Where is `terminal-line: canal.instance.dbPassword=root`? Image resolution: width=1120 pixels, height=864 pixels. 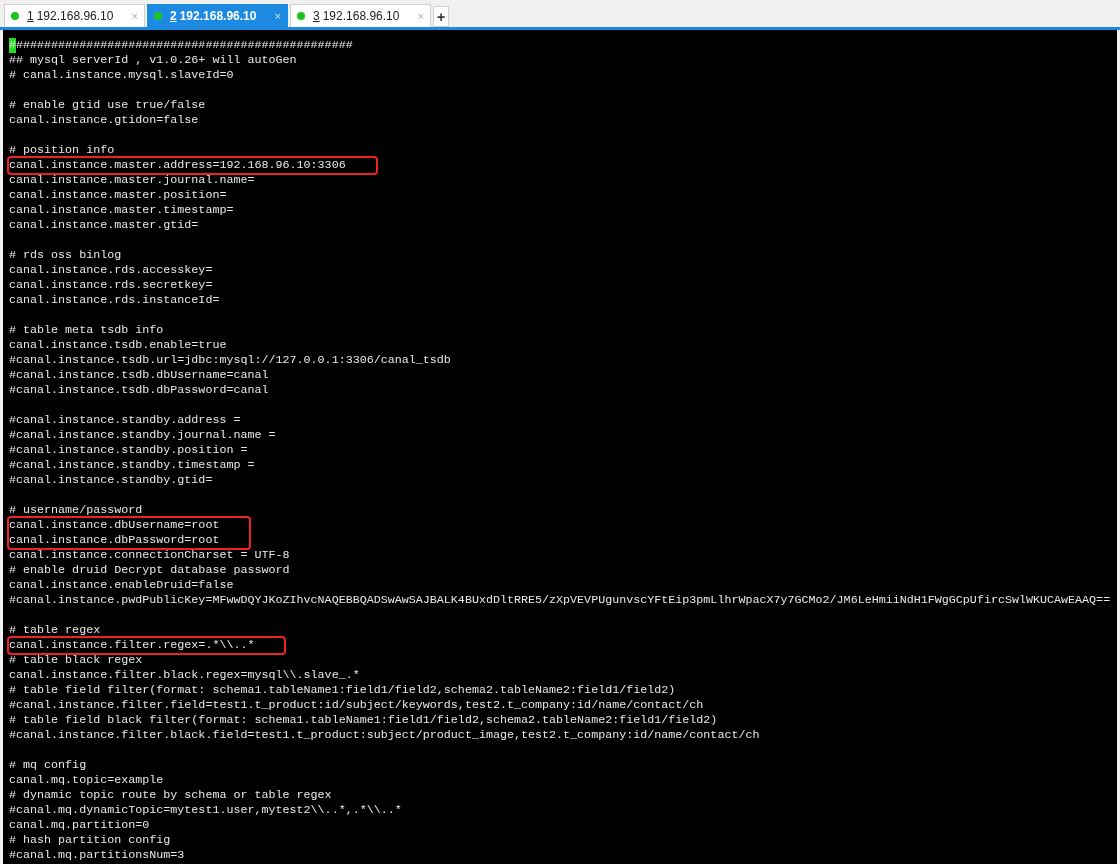 terminal-line: canal.instance.dbPassword=root is located at coordinates (114, 540).